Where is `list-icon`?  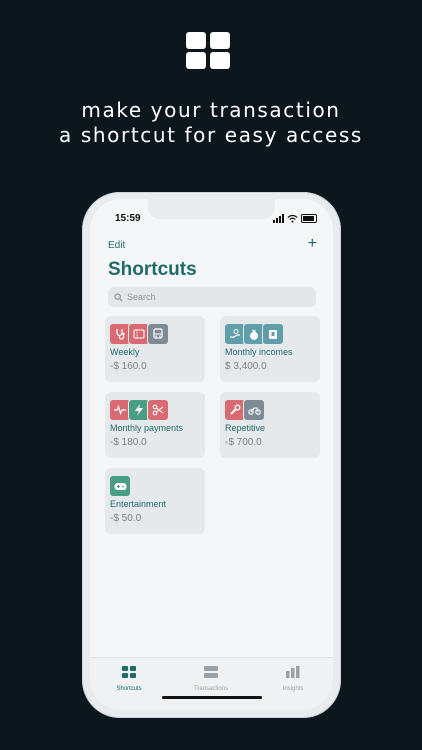
list-icon is located at coordinates (211, 672).